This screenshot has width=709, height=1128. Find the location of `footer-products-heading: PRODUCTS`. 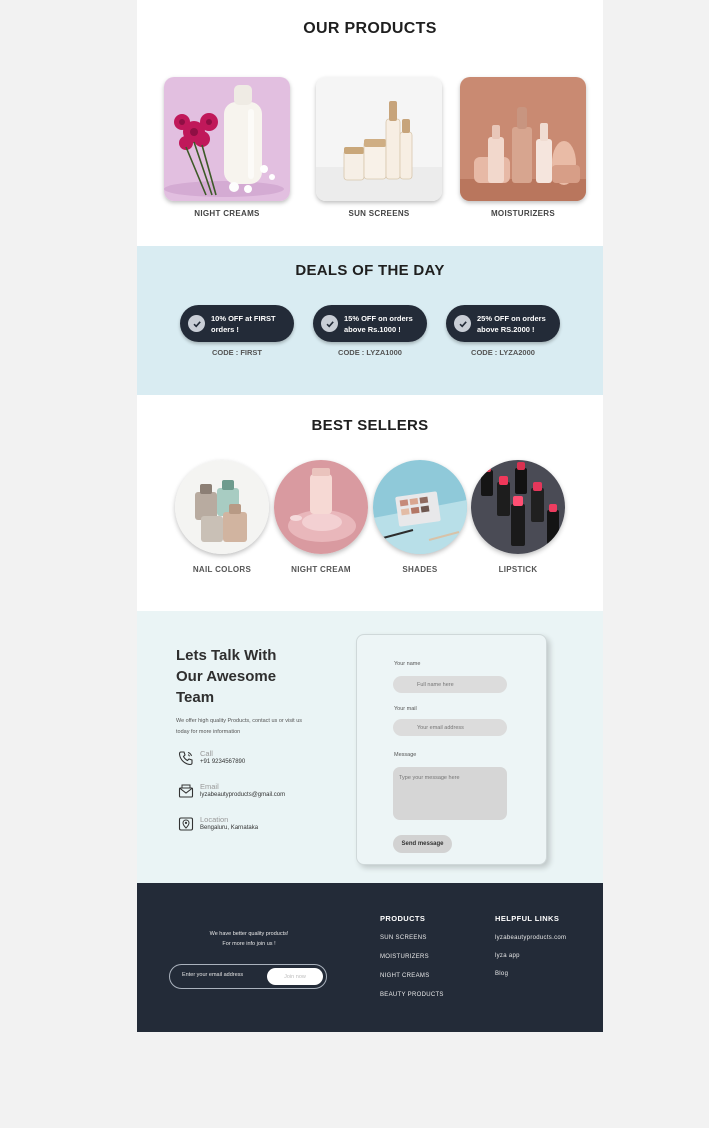

footer-products-heading: PRODUCTS is located at coordinates (403, 918).